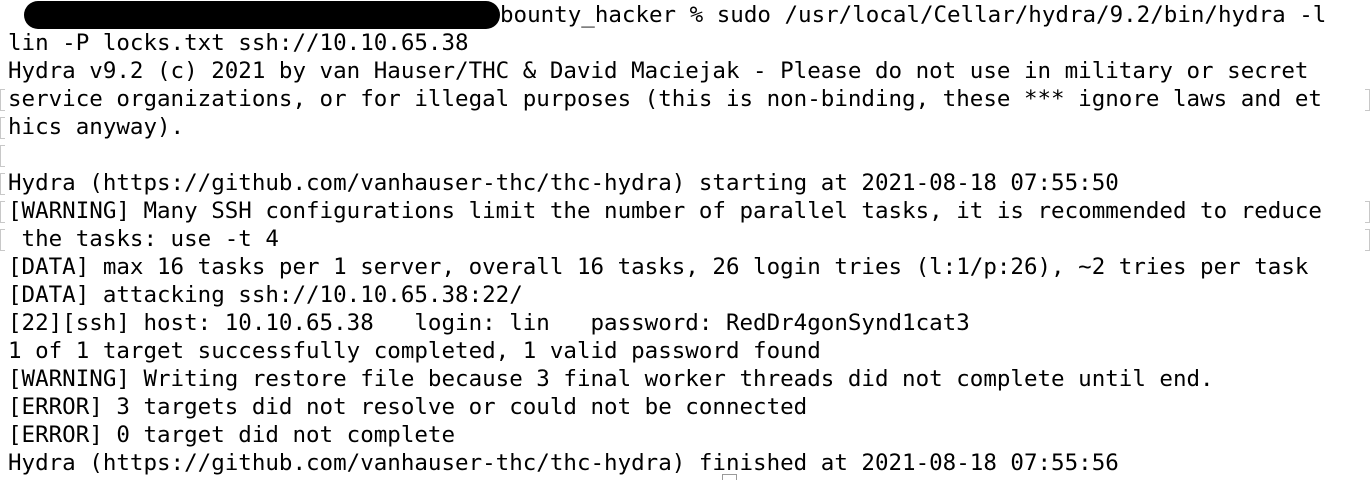 This screenshot has height=480, width=1370. What do you see at coordinates (96, 127) in the screenshot?
I see `output-line: hics anyway).` at bounding box center [96, 127].